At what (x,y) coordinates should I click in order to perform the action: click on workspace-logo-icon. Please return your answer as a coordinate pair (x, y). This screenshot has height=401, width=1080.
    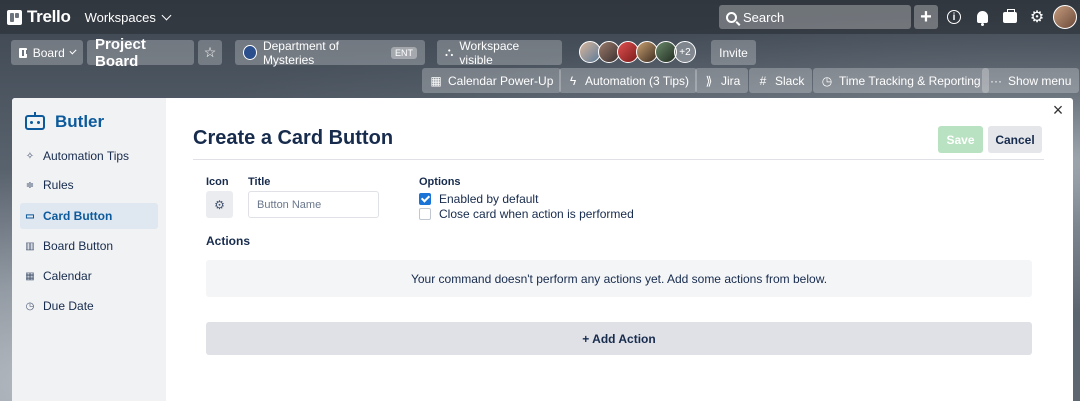
    Looking at the image, I should click on (250, 52).